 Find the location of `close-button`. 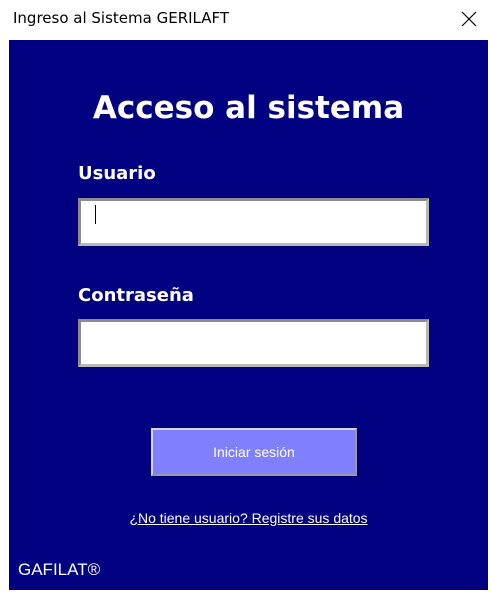

close-button is located at coordinates (469, 19).